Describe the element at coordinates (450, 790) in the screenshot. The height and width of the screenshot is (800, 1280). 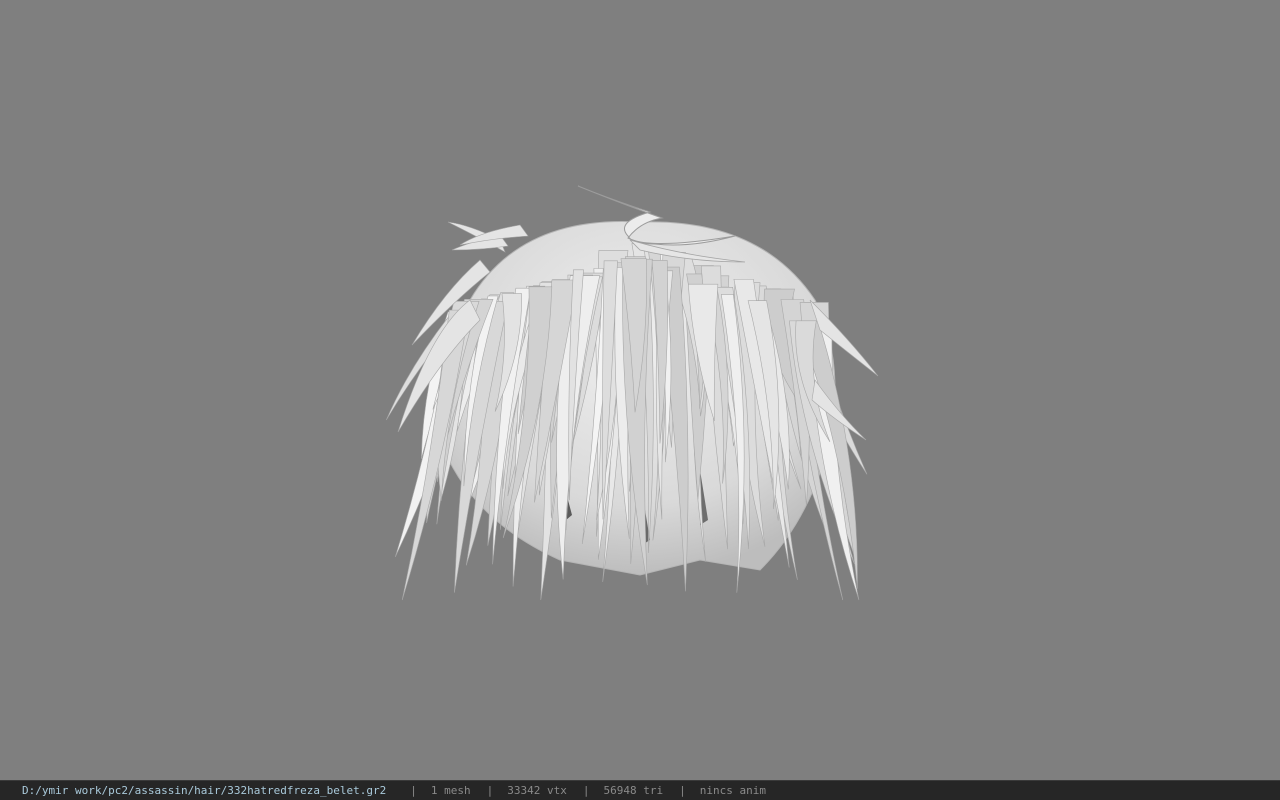
I see `mesh-count: 1 mesh` at that location.